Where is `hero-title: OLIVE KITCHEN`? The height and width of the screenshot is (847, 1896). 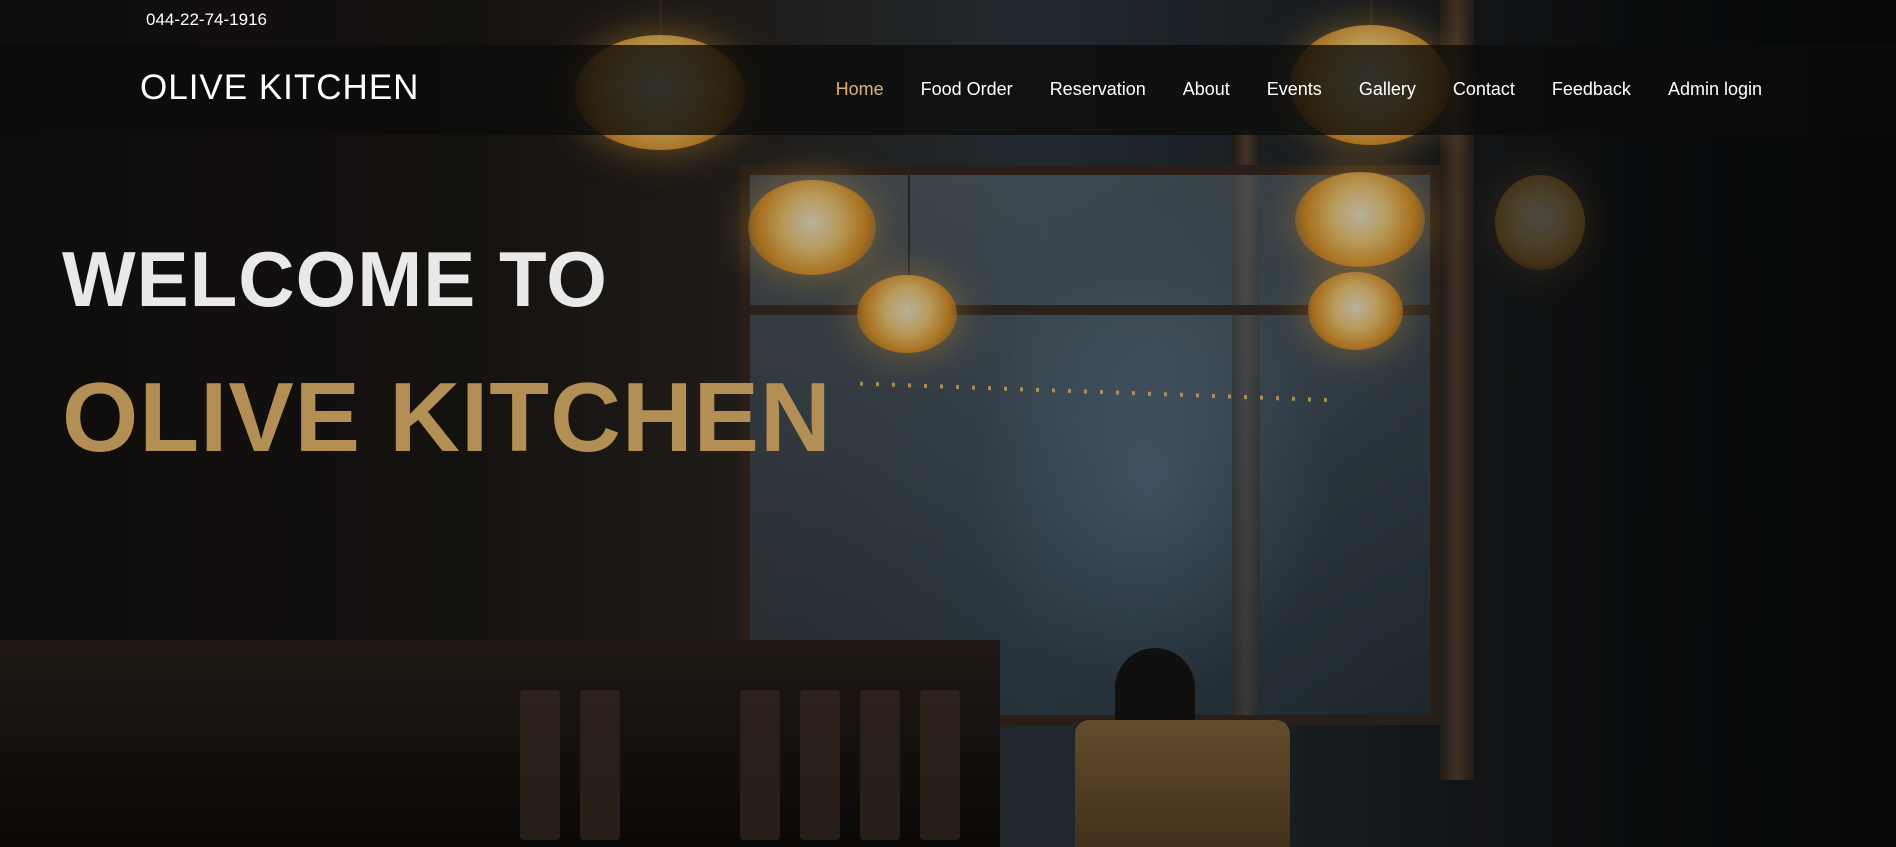
hero-title: OLIVE KITCHEN is located at coordinates (447, 417).